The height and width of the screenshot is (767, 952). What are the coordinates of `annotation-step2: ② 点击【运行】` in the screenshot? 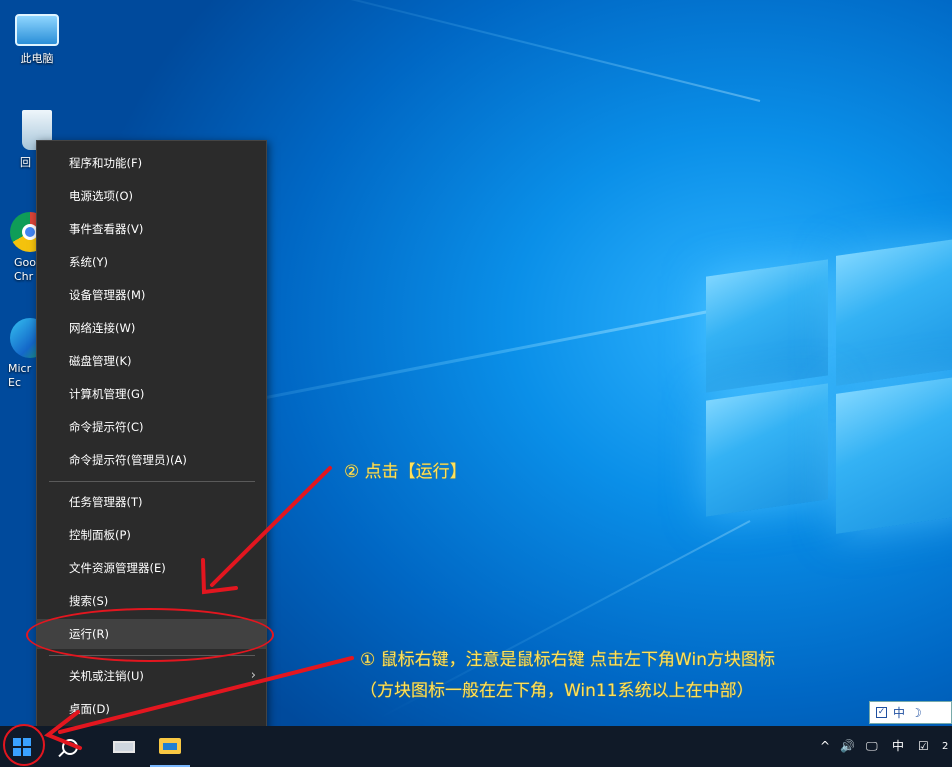 It's located at (405, 472).